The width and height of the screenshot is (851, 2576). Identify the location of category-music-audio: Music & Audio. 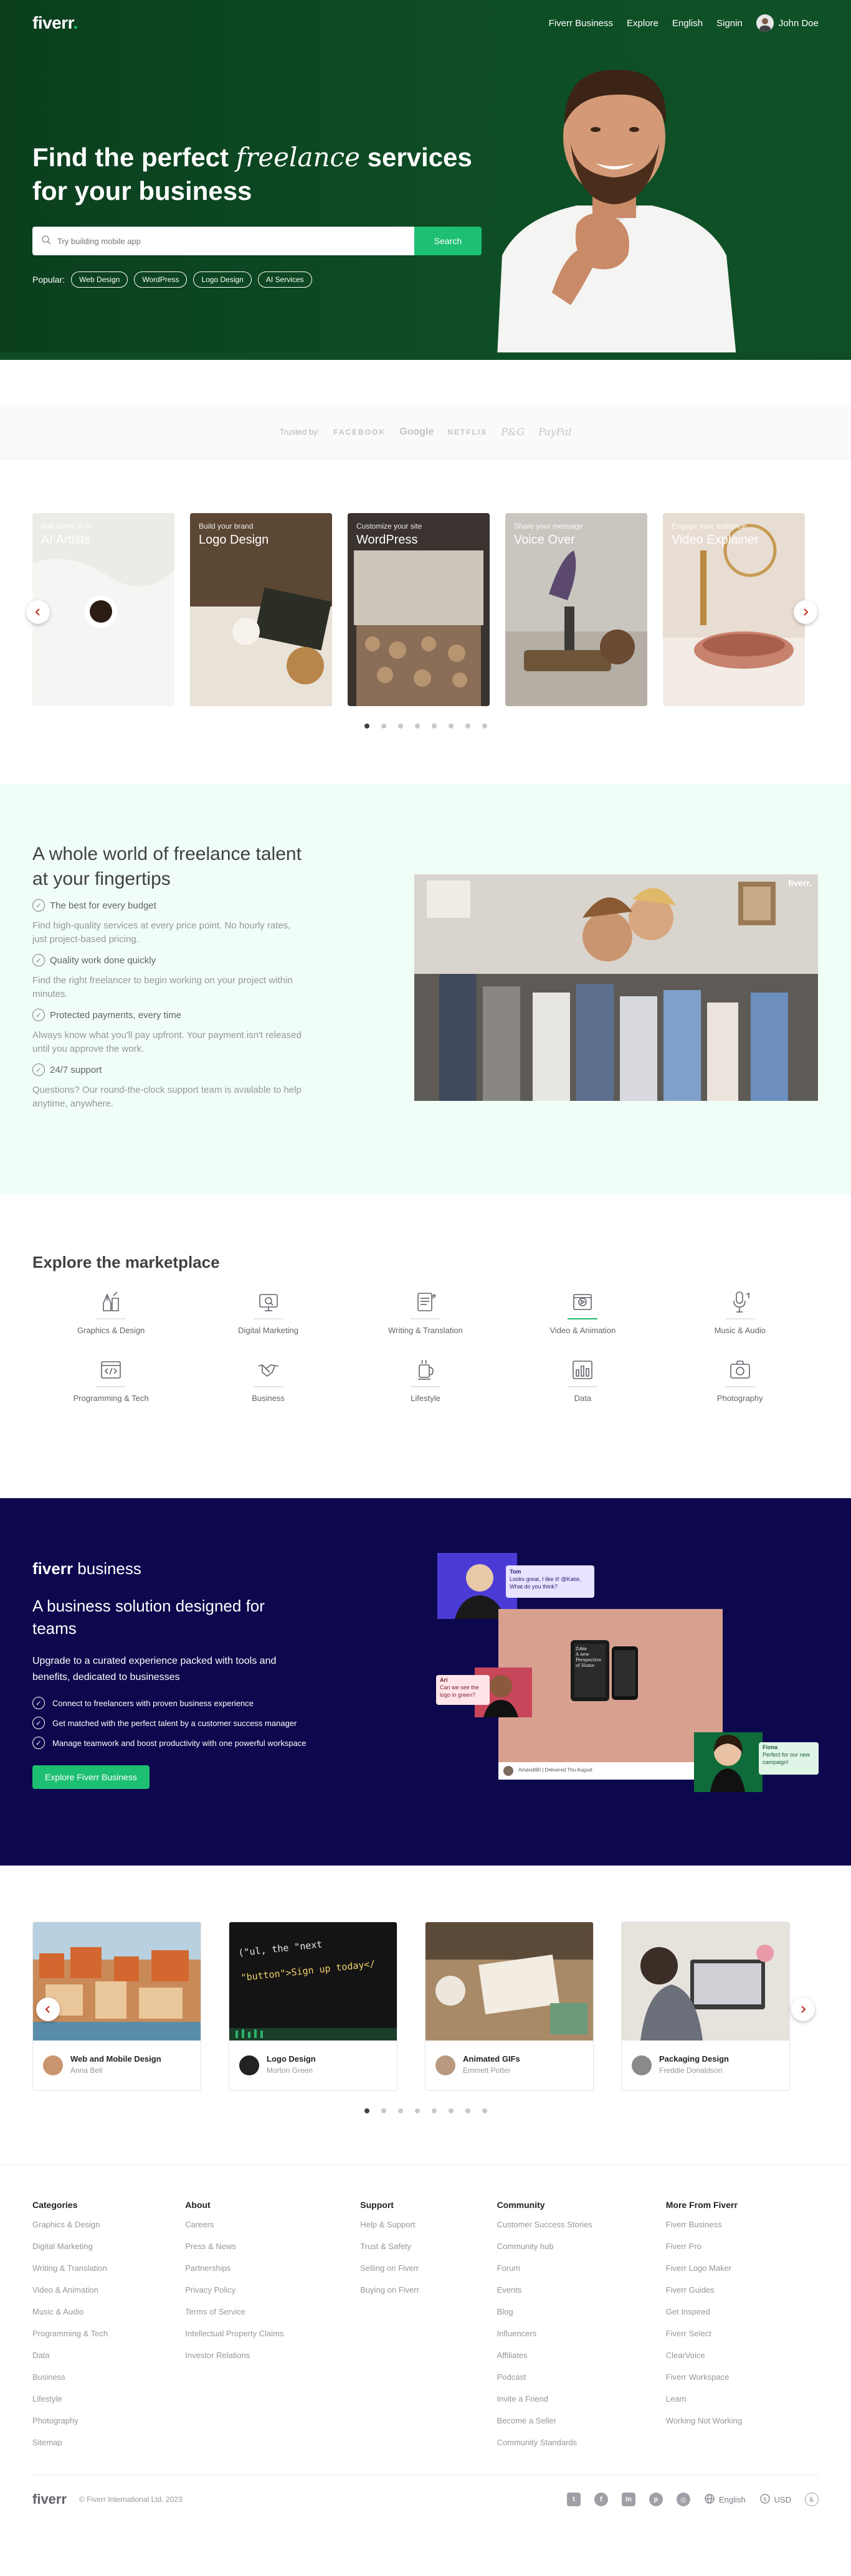
(741, 1313).